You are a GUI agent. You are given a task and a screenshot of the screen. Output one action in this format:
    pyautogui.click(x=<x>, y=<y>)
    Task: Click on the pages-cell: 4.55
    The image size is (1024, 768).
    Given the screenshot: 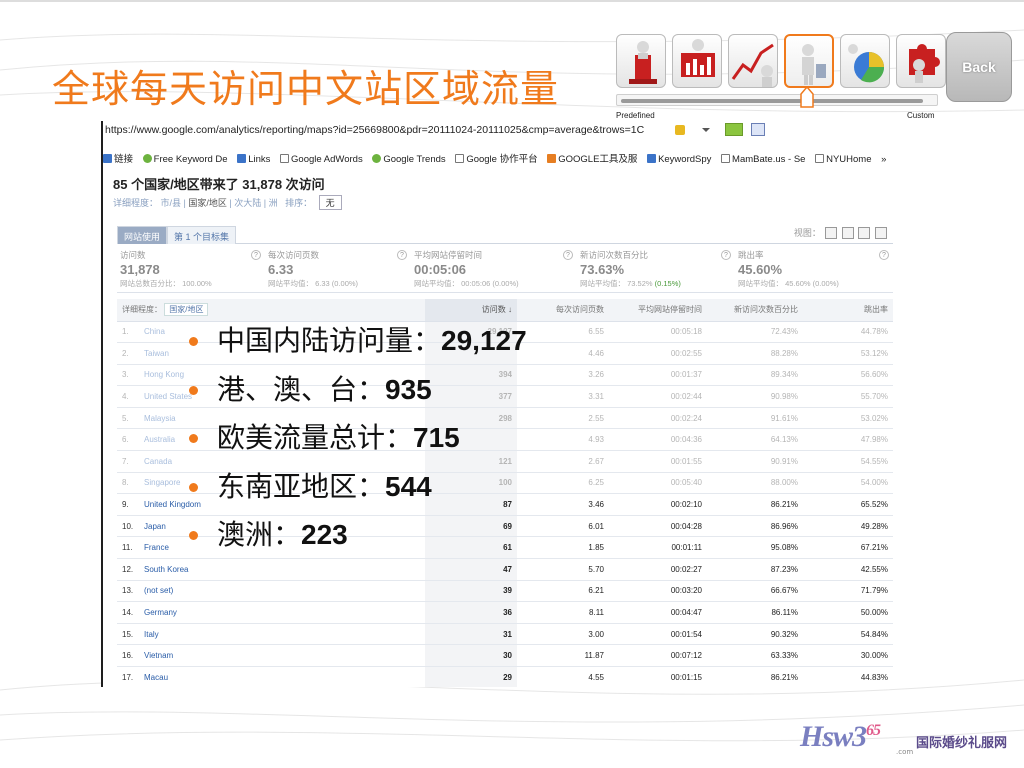 What is the action you would take?
    pyautogui.click(x=563, y=676)
    